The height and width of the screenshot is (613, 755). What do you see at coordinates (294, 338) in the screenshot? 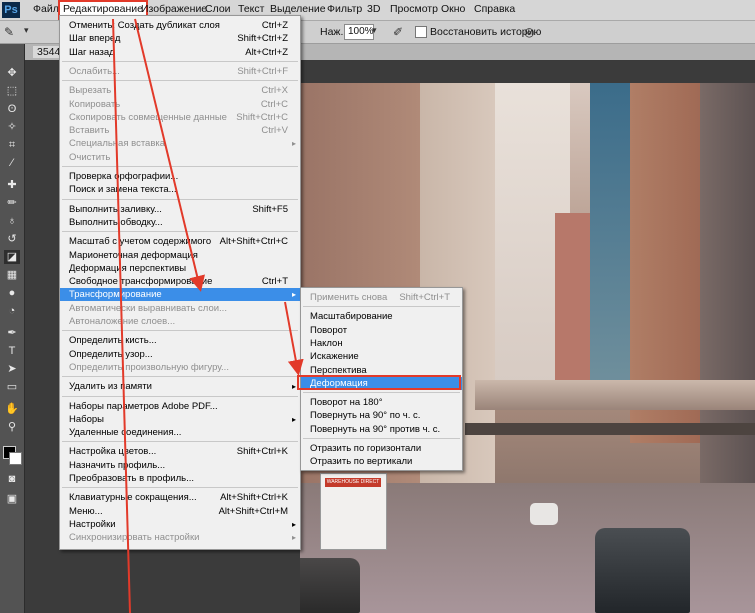
I see `arrow-to-warp` at bounding box center [294, 338].